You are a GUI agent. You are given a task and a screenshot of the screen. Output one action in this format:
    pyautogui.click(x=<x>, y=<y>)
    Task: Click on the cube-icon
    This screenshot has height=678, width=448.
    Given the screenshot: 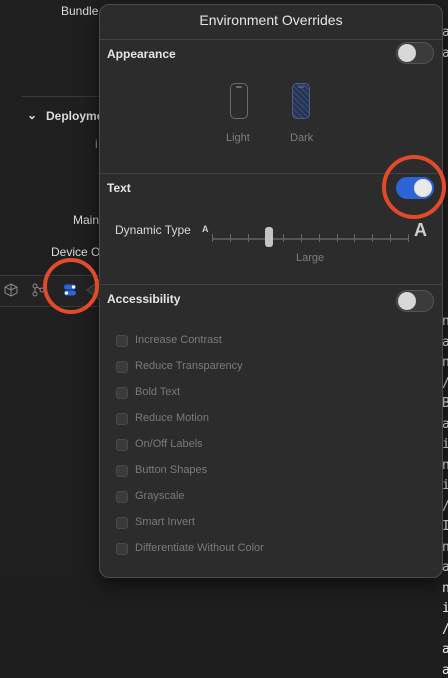 What is the action you would take?
    pyautogui.click(x=11, y=290)
    